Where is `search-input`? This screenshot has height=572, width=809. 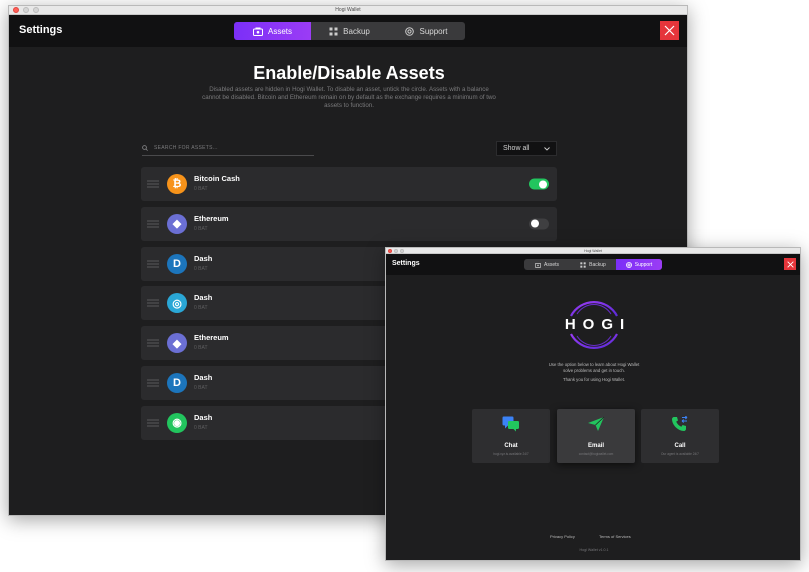 search-input is located at coordinates (229, 147).